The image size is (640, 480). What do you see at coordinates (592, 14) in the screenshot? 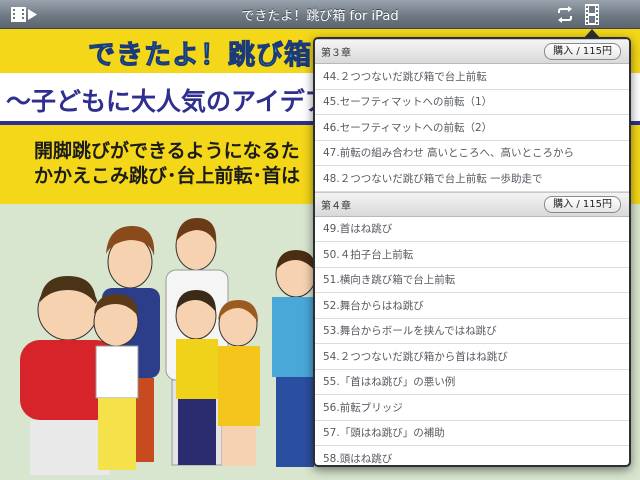
I see `film-strip-icon` at bounding box center [592, 14].